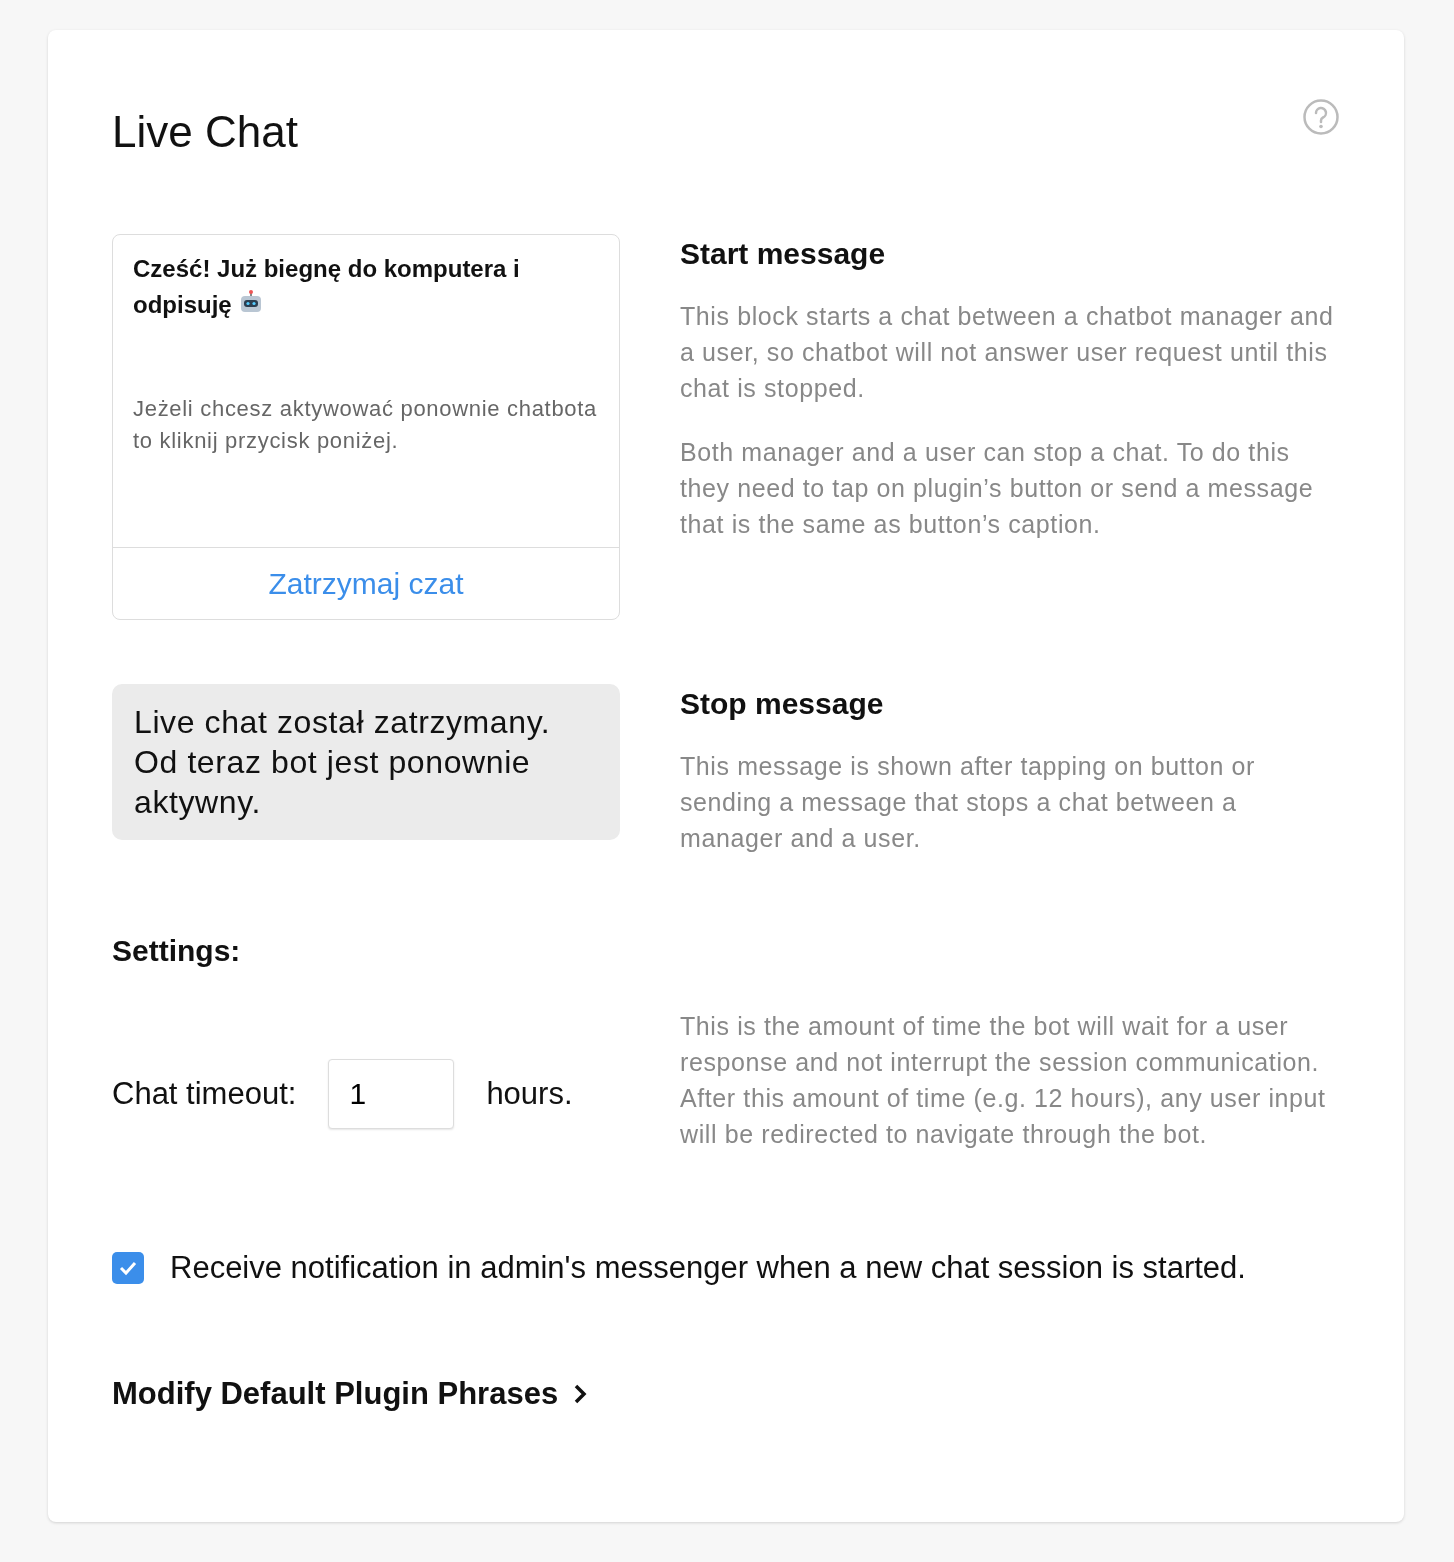 The image size is (1454, 1562). I want to click on description-text: This block starts a chat between a chatbot manager and a user, so chatbot will not answer user request until this chat is stopped., so click(1007, 352).